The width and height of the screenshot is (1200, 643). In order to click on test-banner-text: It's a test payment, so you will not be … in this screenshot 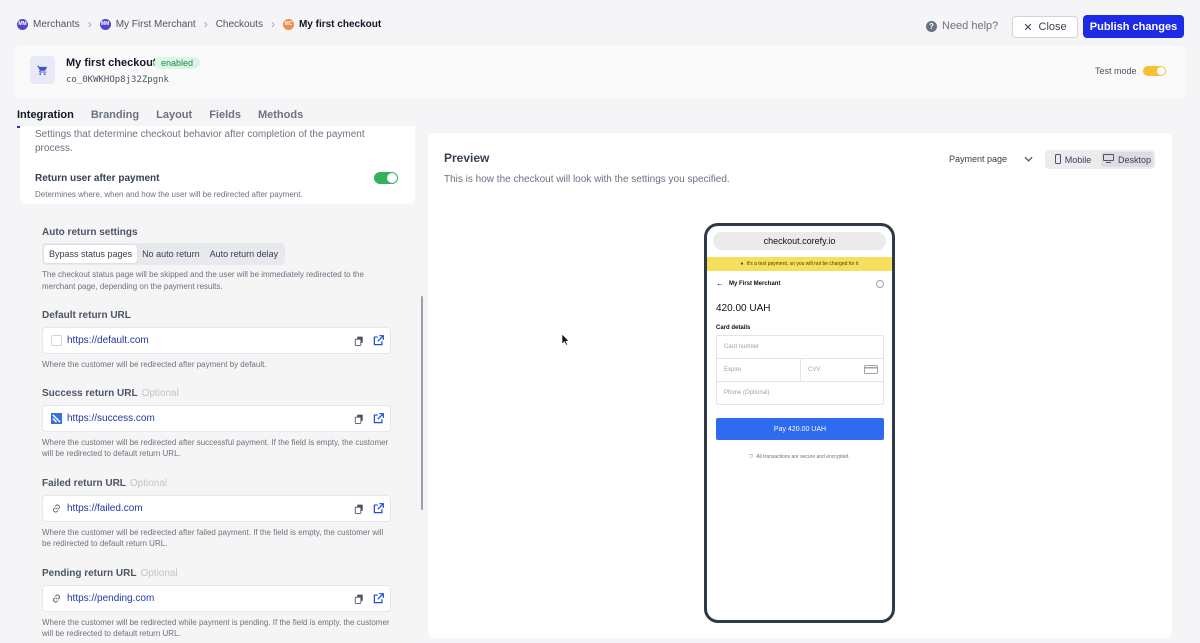, I will do `click(802, 264)`.